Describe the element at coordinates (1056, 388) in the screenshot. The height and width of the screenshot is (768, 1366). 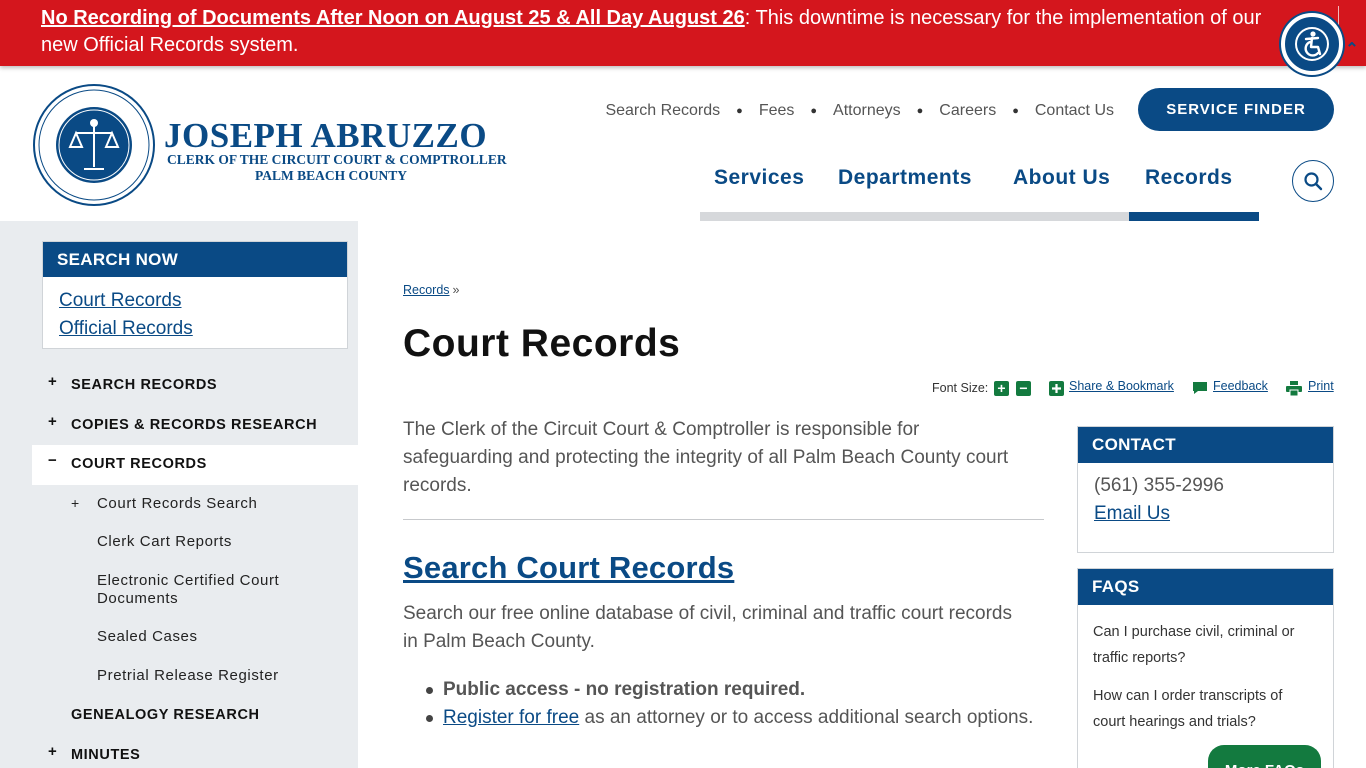
I see `share-icon` at that location.